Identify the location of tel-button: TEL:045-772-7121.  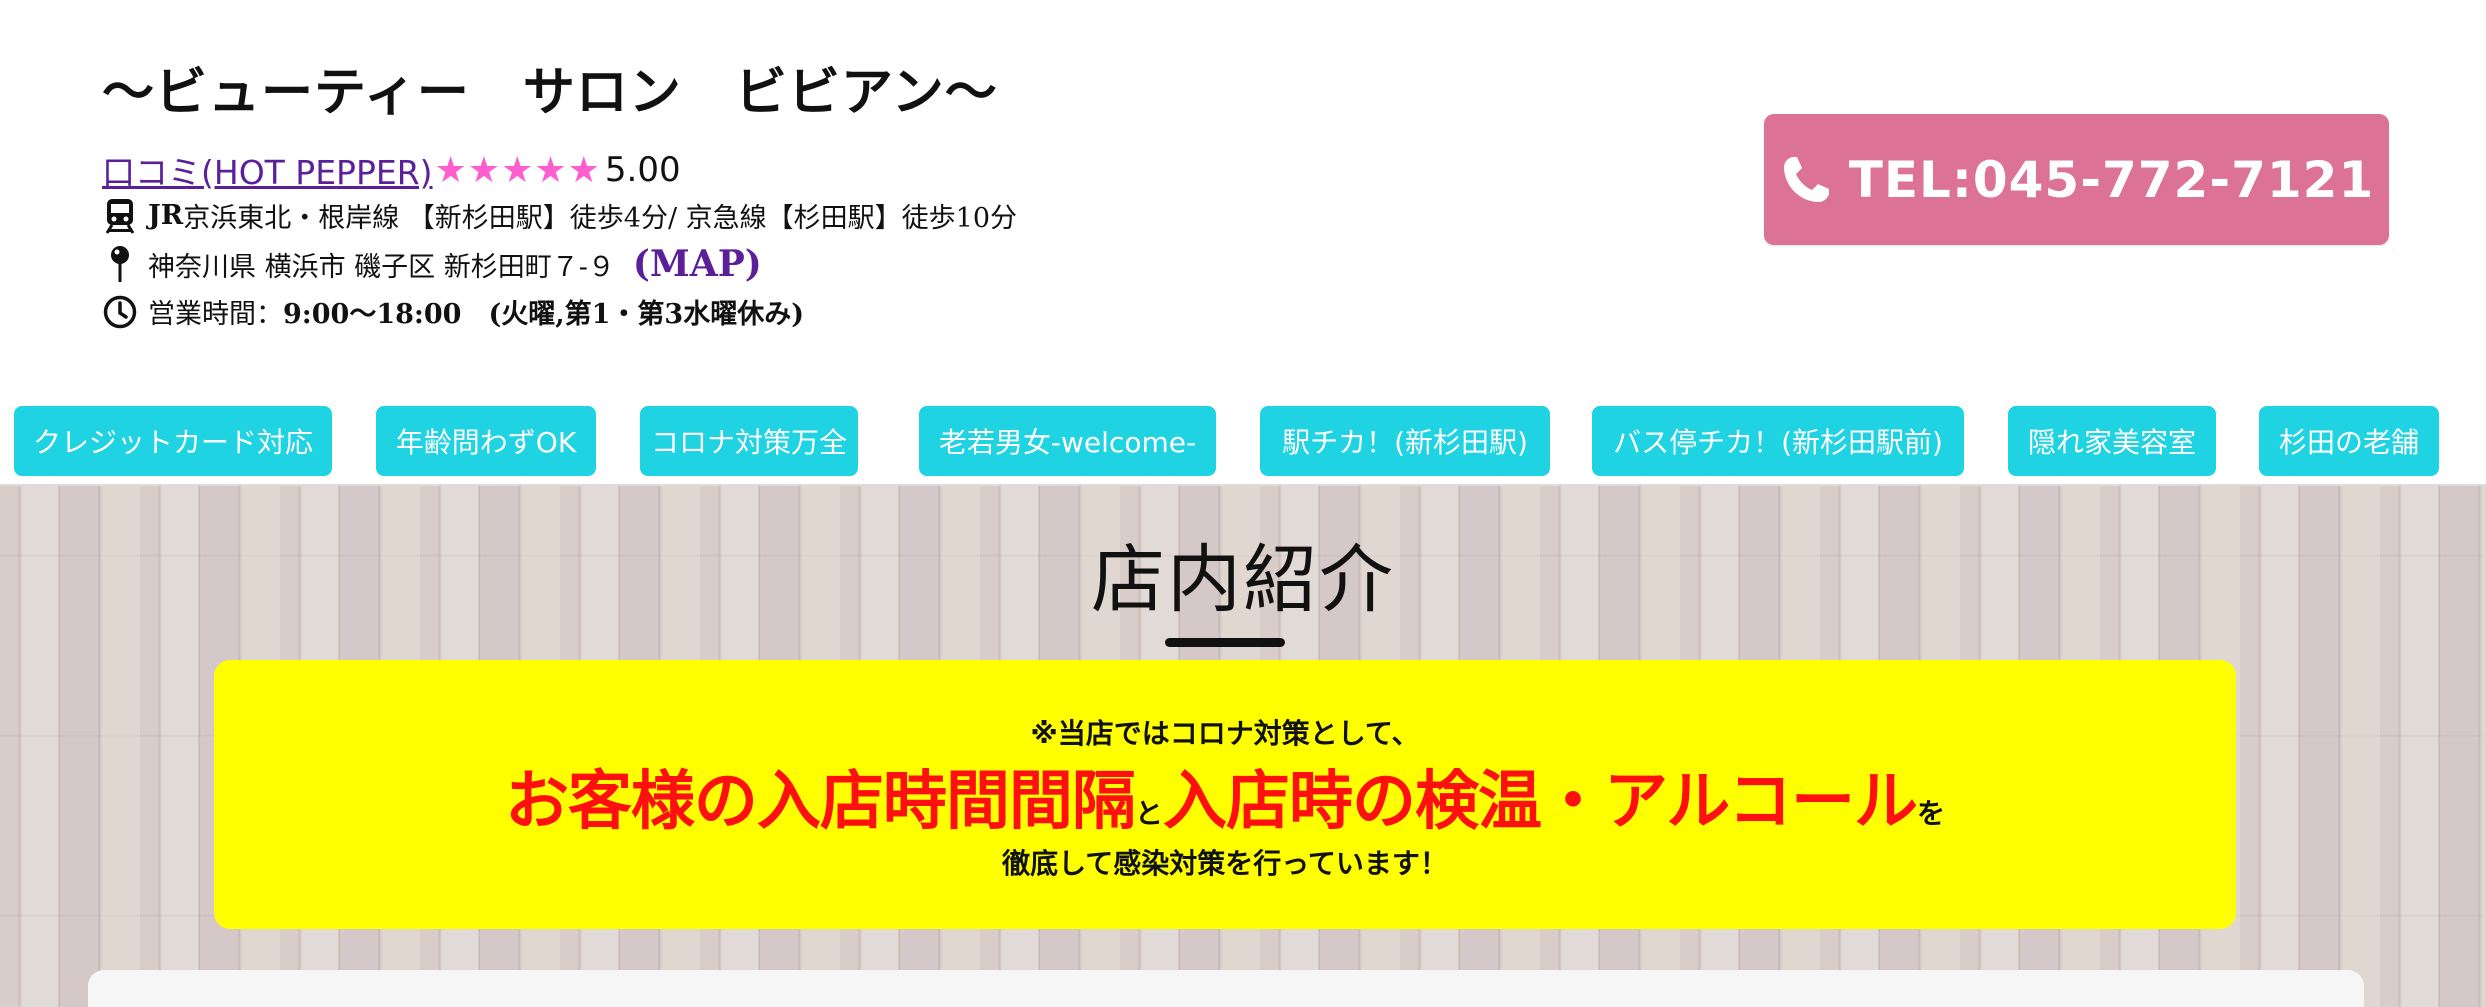
(2076, 179).